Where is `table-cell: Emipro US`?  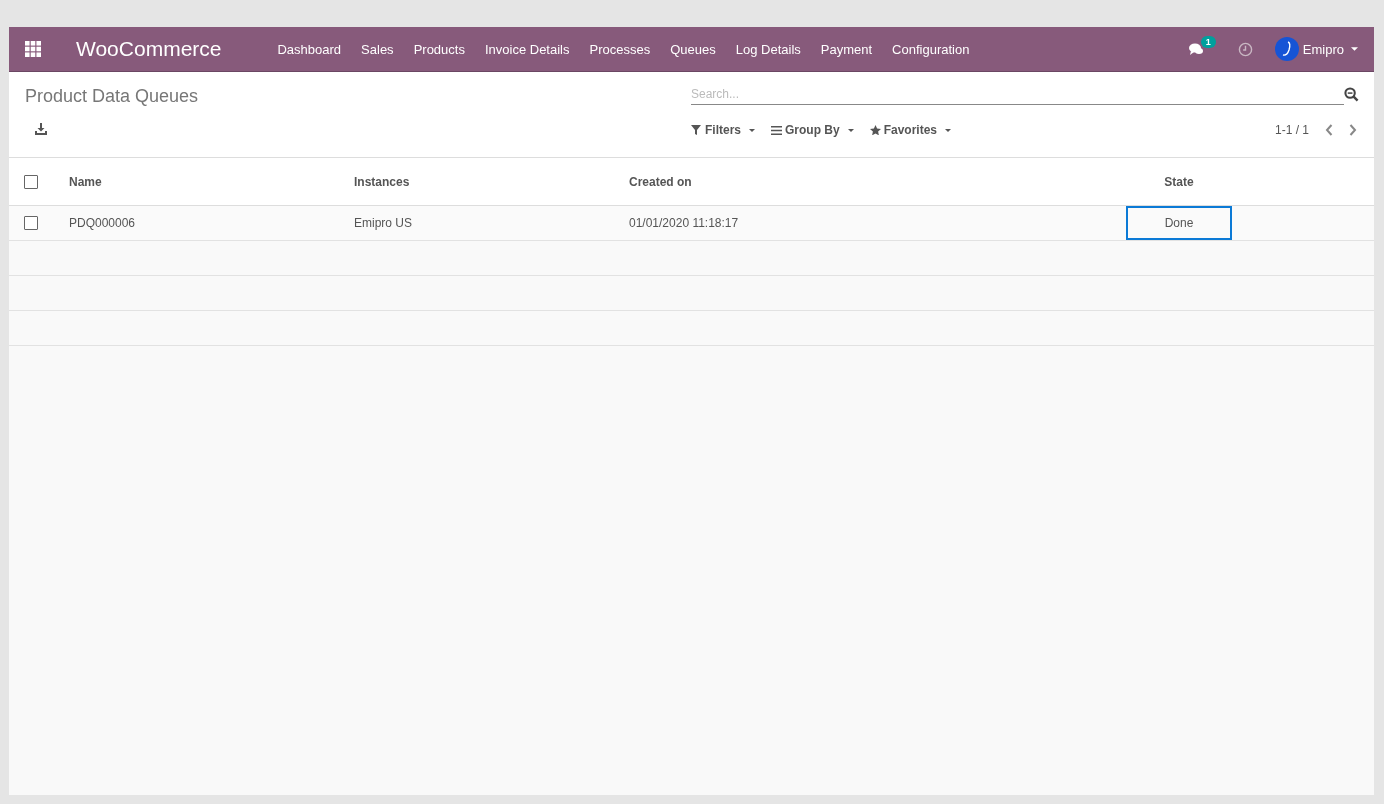
table-cell: Emipro US is located at coordinates (383, 223).